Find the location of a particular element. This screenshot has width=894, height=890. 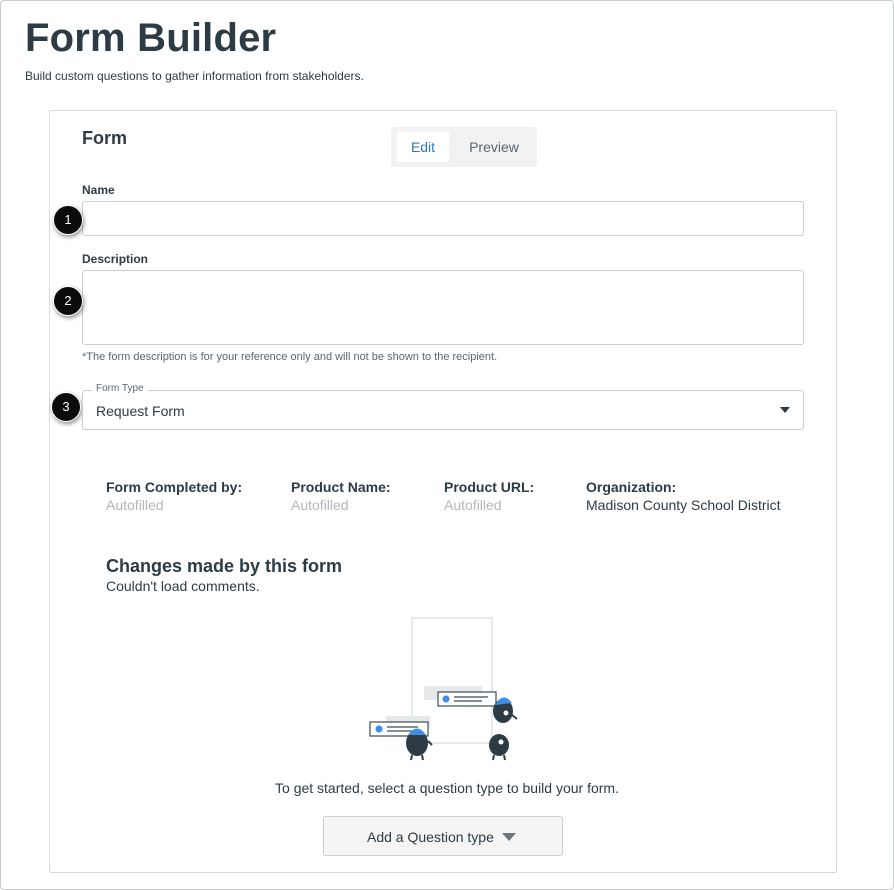

meta-value: Madison County School District is located at coordinates (683, 505).